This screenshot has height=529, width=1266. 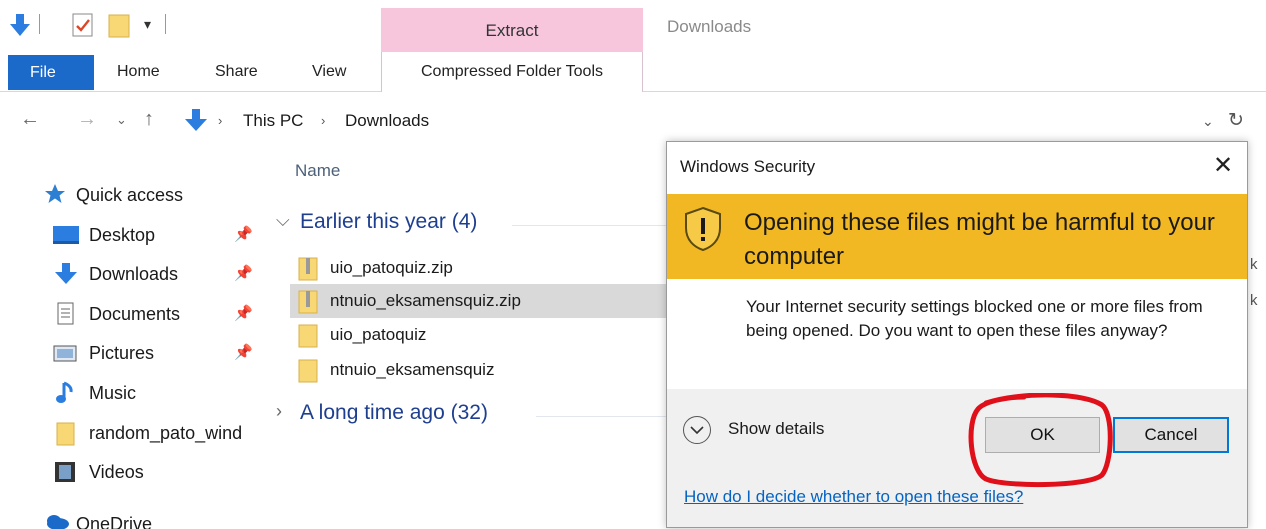 What do you see at coordinates (387, 121) in the screenshot?
I see `breadcrumb-downloads: Downloads` at bounding box center [387, 121].